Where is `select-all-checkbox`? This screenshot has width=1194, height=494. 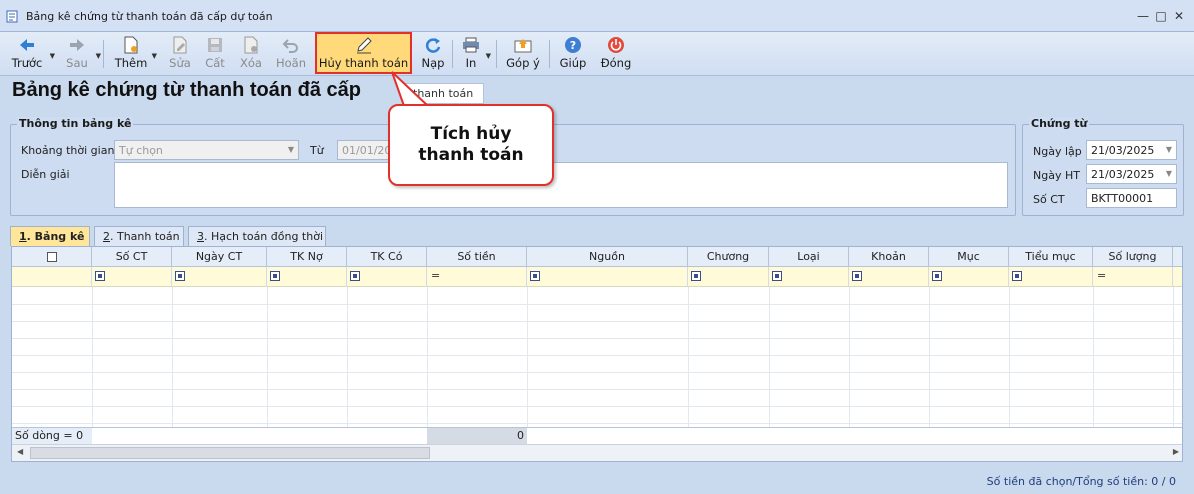 select-all-checkbox is located at coordinates (51, 256).